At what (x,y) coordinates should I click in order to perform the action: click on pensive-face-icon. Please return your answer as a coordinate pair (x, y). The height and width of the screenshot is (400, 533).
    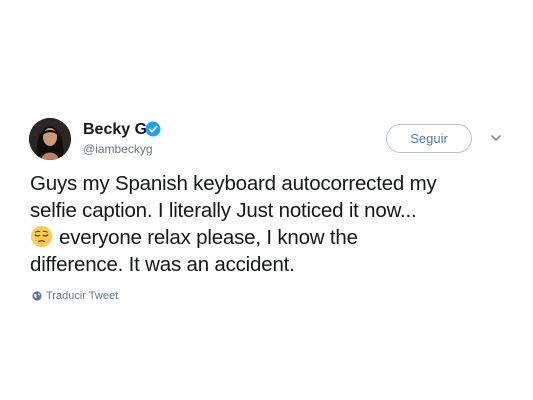
    Looking at the image, I should click on (41, 236).